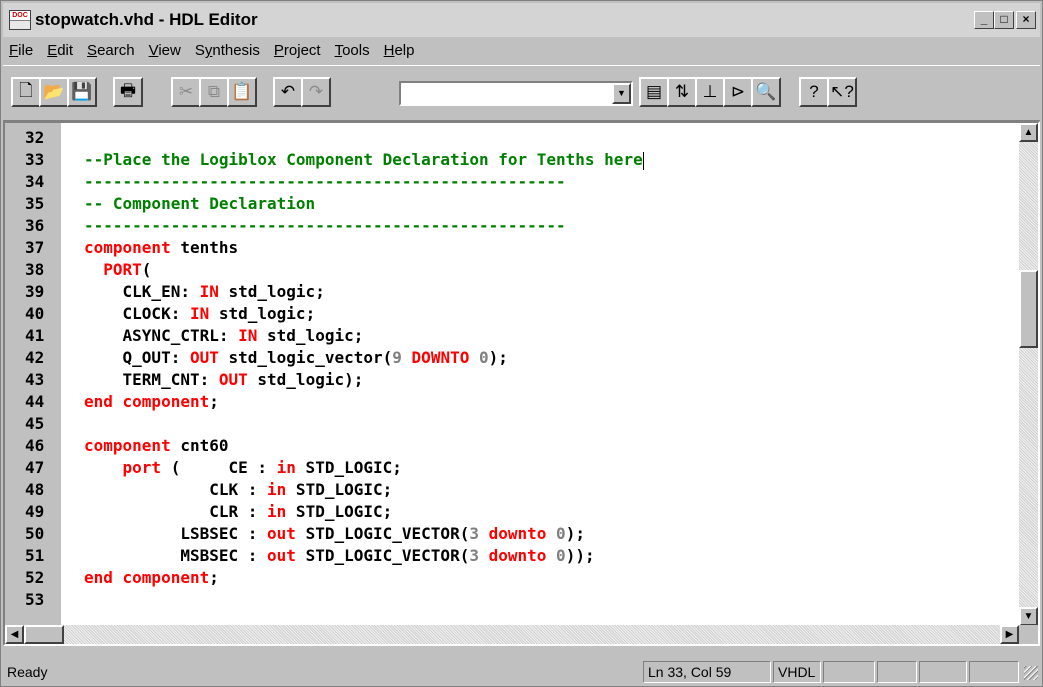 The width and height of the screenshot is (1043, 687). Describe the element at coordinates (161, 248) in the screenshot. I see `line-text: component tenths` at that location.